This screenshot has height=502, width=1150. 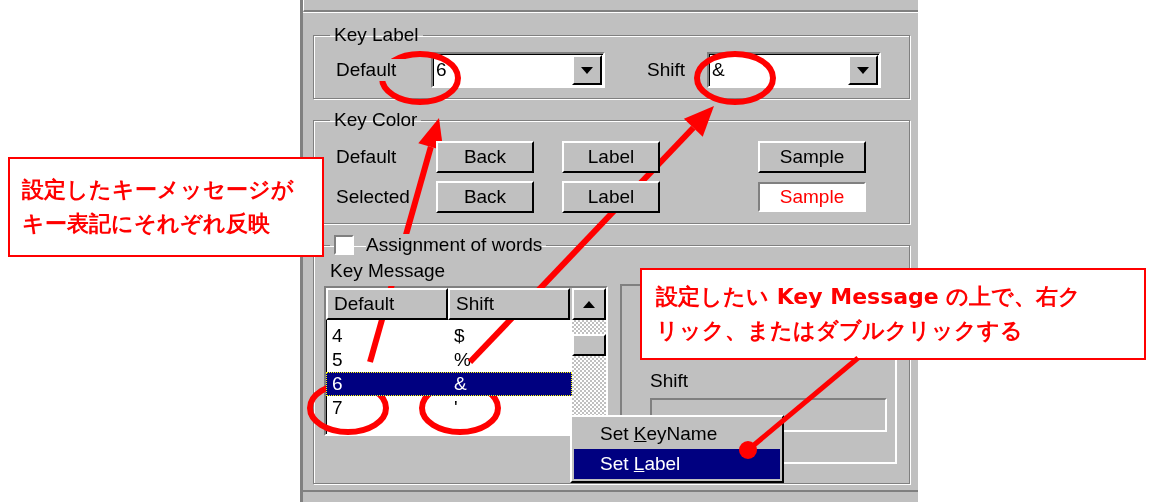 What do you see at coordinates (718, 70) in the screenshot?
I see `combo-value: &` at bounding box center [718, 70].